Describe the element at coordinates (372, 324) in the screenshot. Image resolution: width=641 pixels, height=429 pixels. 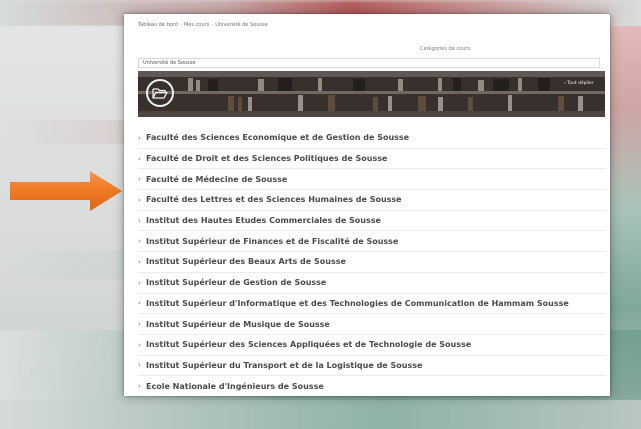
I see `category-item: › Institut Supérieur de Musique de Sousse` at that location.